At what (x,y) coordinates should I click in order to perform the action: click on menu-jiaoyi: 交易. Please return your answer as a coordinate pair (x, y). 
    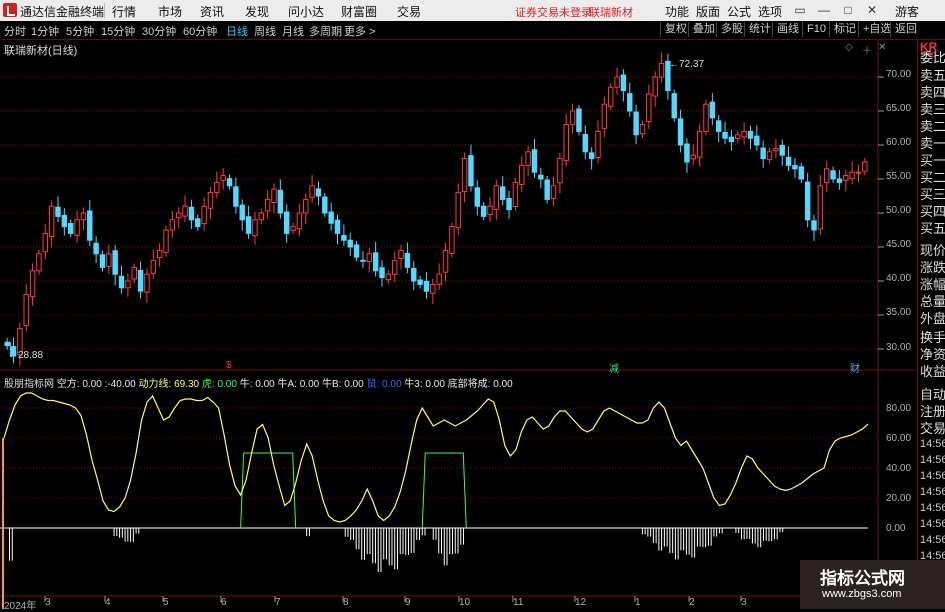
    Looking at the image, I should click on (409, 11).